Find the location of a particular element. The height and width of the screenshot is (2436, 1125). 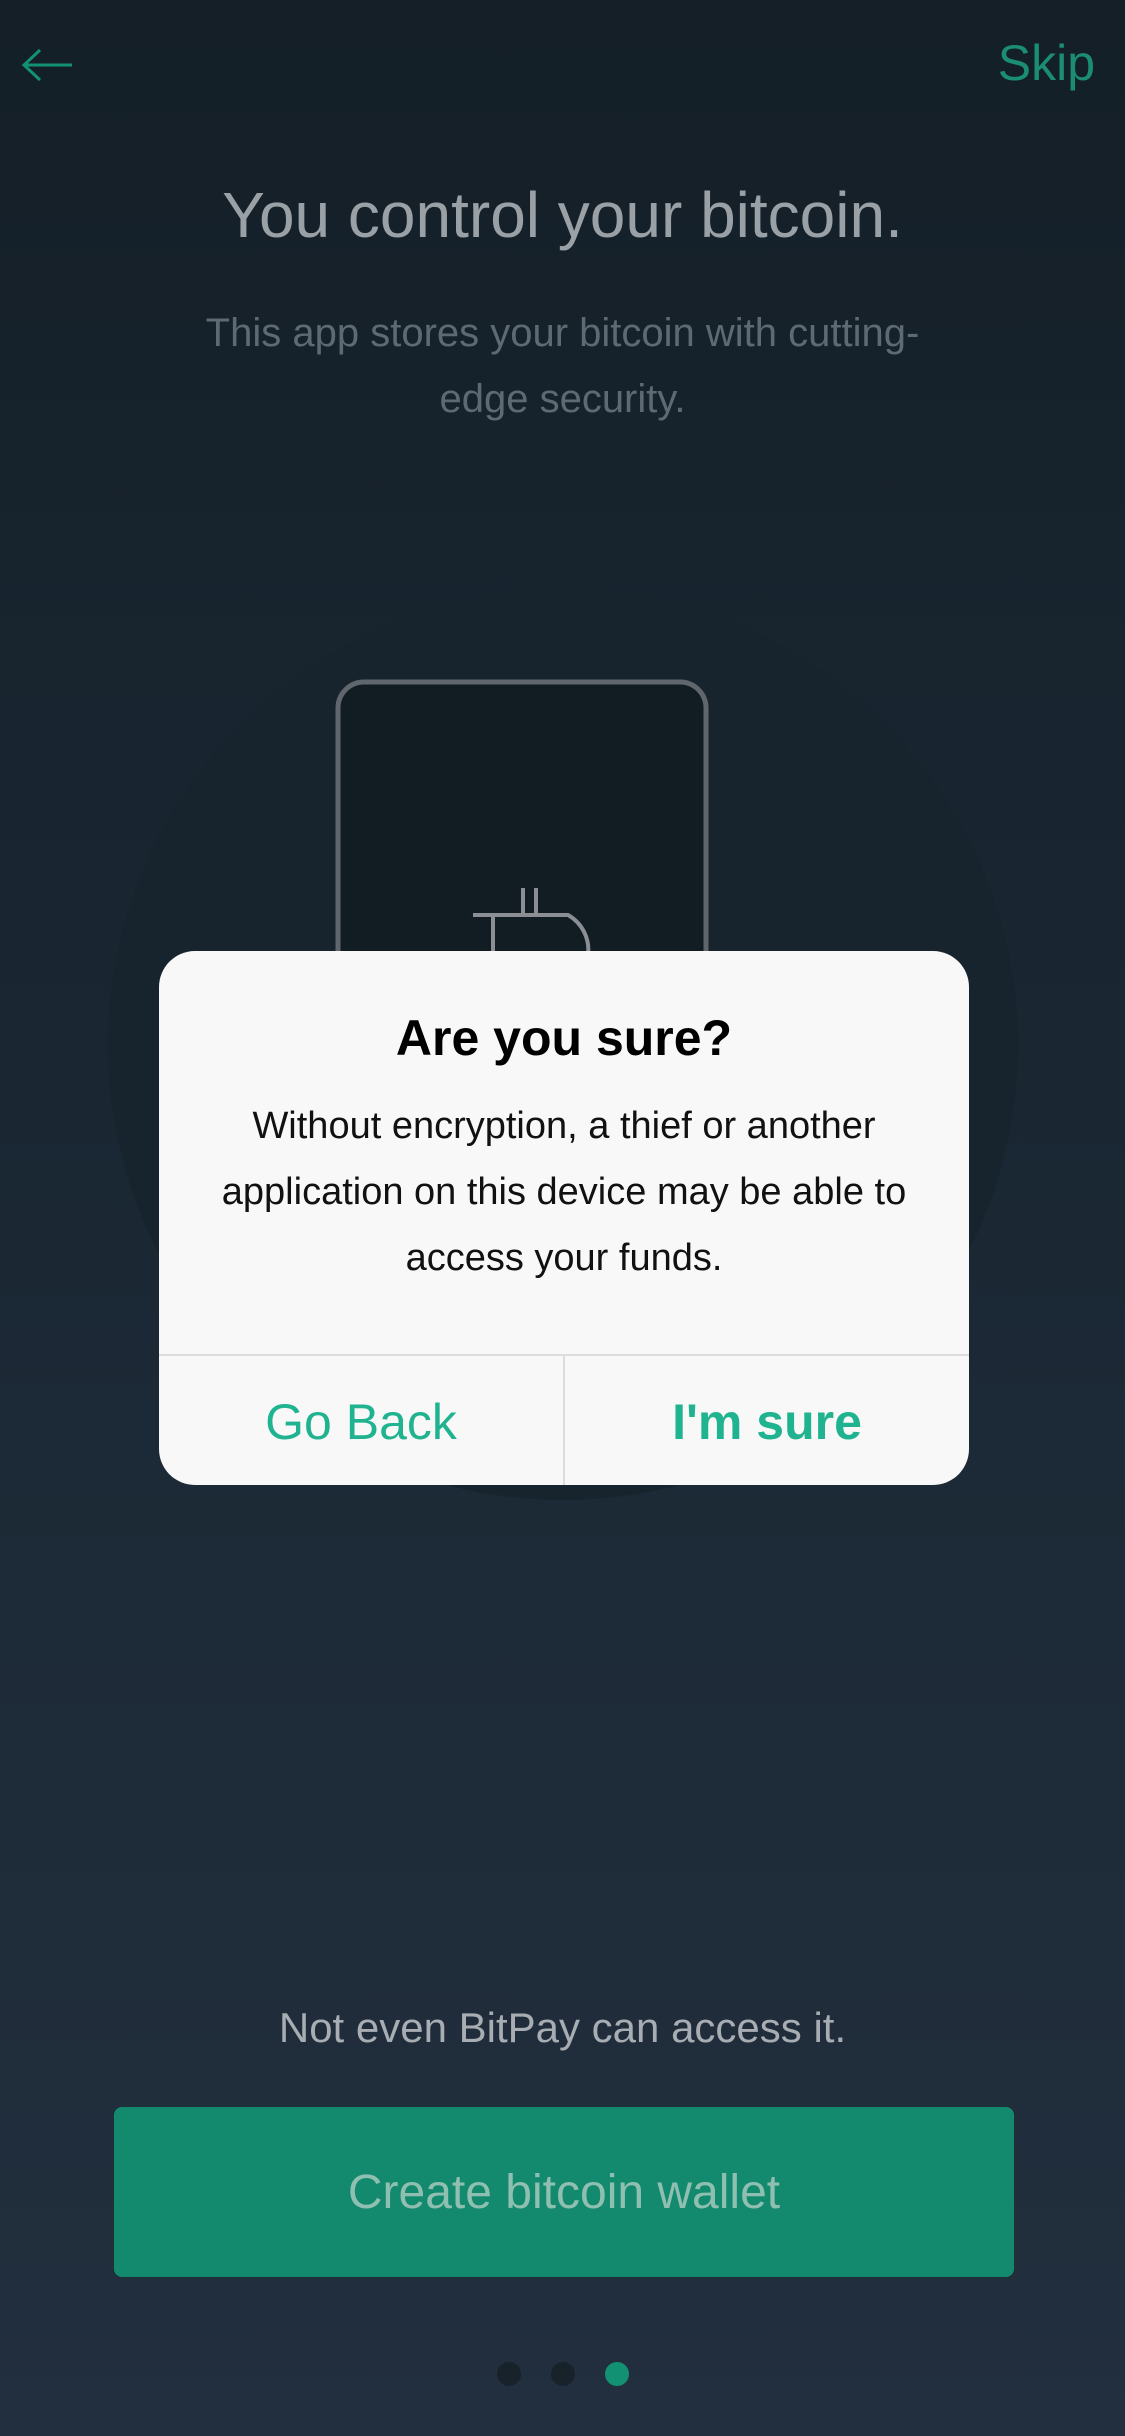

back-button is located at coordinates (48, 65).